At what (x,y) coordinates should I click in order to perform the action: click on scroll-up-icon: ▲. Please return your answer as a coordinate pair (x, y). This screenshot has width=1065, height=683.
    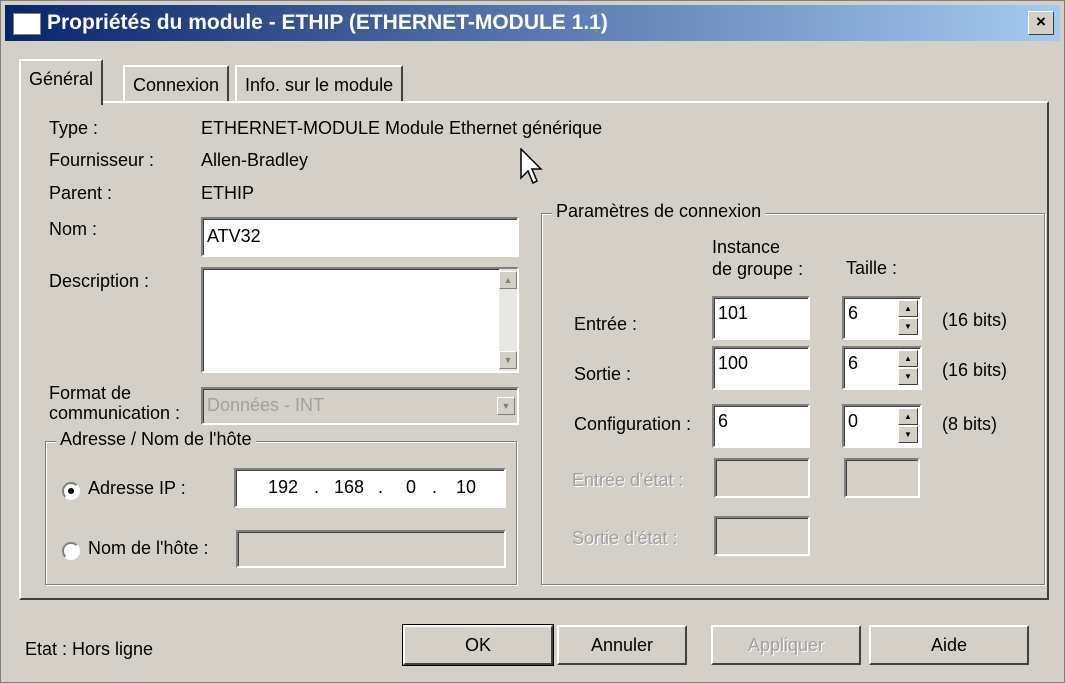
    Looking at the image, I should click on (508, 280).